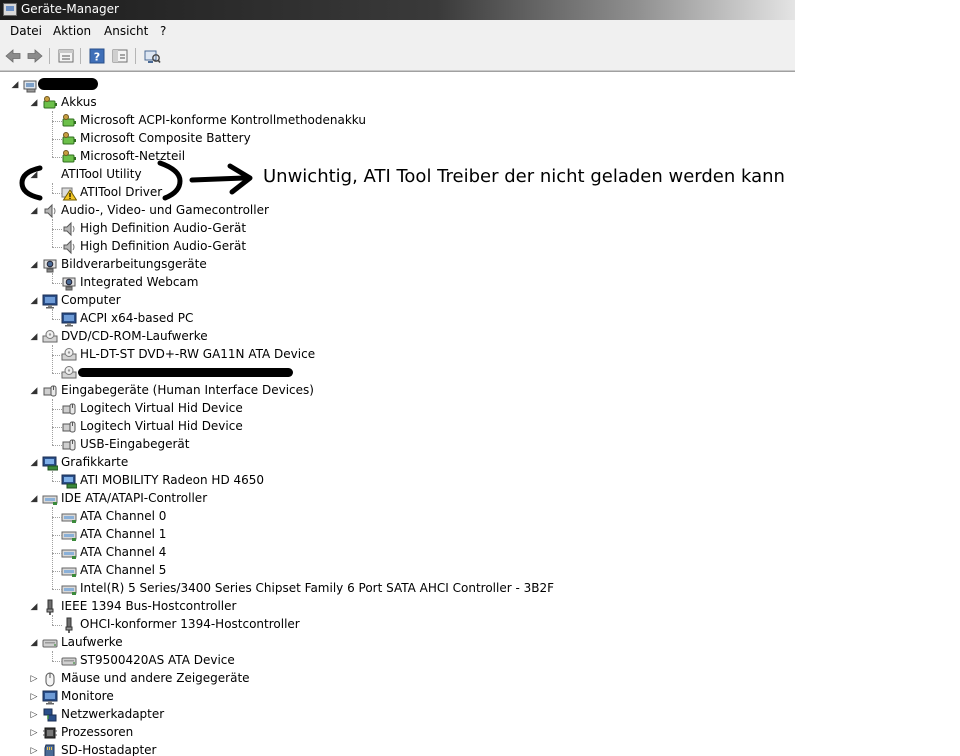 This screenshot has width=960, height=756. I want to click on annotation-arrow, so click(218, 179).